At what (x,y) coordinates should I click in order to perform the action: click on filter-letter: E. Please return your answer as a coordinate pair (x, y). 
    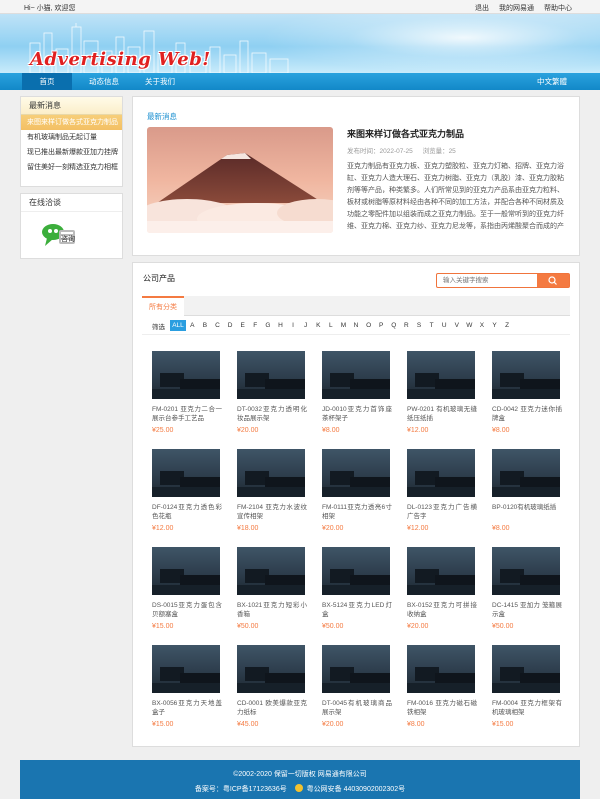
    Looking at the image, I should click on (242, 325).